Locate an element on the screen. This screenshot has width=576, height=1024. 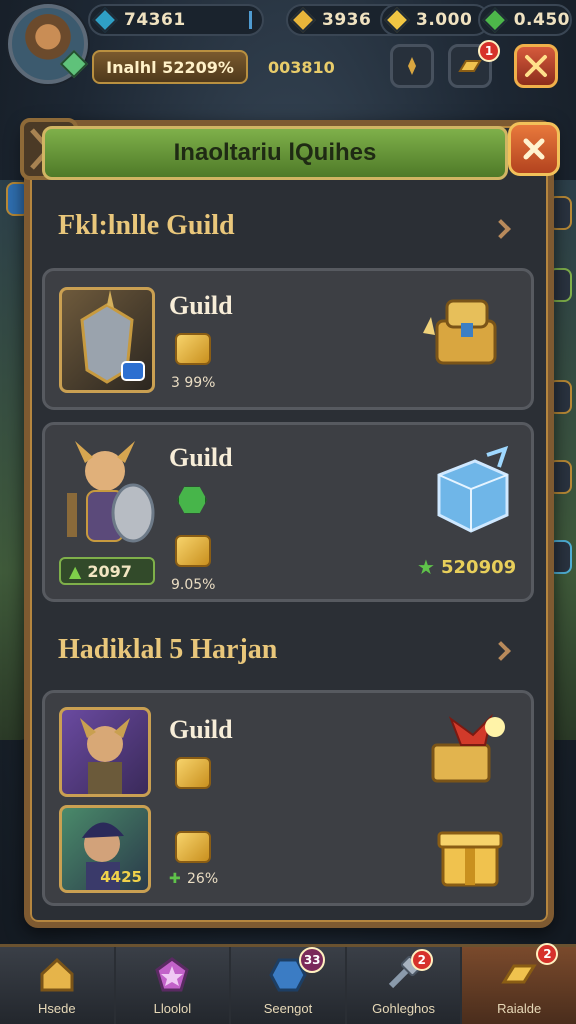
nav-label-home: Hsede is located at coordinates (57, 1008).